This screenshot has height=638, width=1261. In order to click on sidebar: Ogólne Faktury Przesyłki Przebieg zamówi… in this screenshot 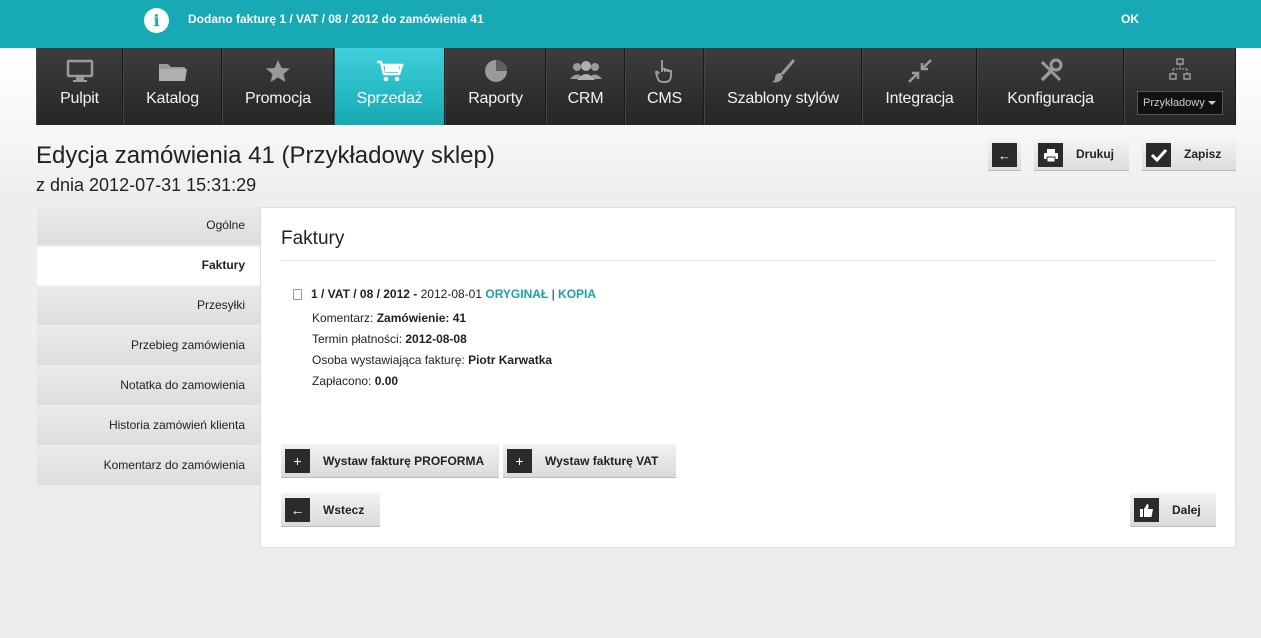, I will do `click(148, 347)`.